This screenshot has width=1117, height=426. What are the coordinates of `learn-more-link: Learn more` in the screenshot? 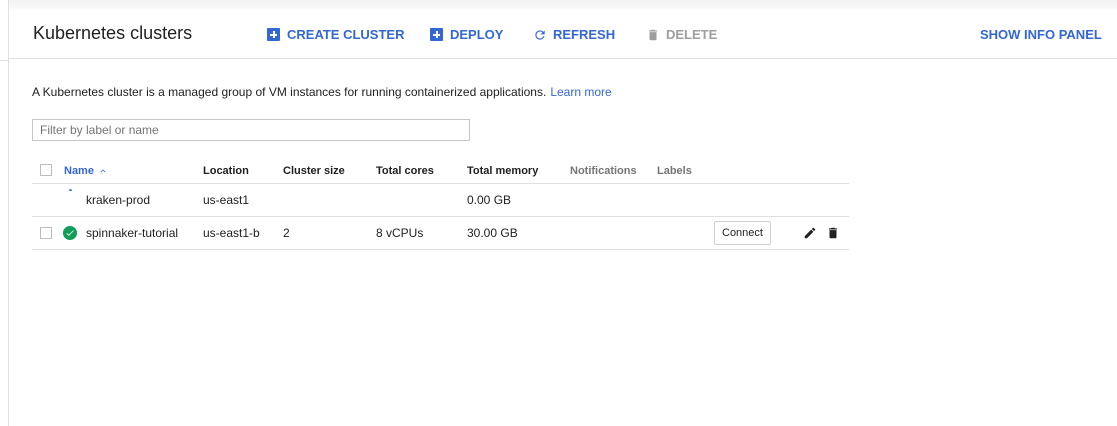 It's located at (580, 92).